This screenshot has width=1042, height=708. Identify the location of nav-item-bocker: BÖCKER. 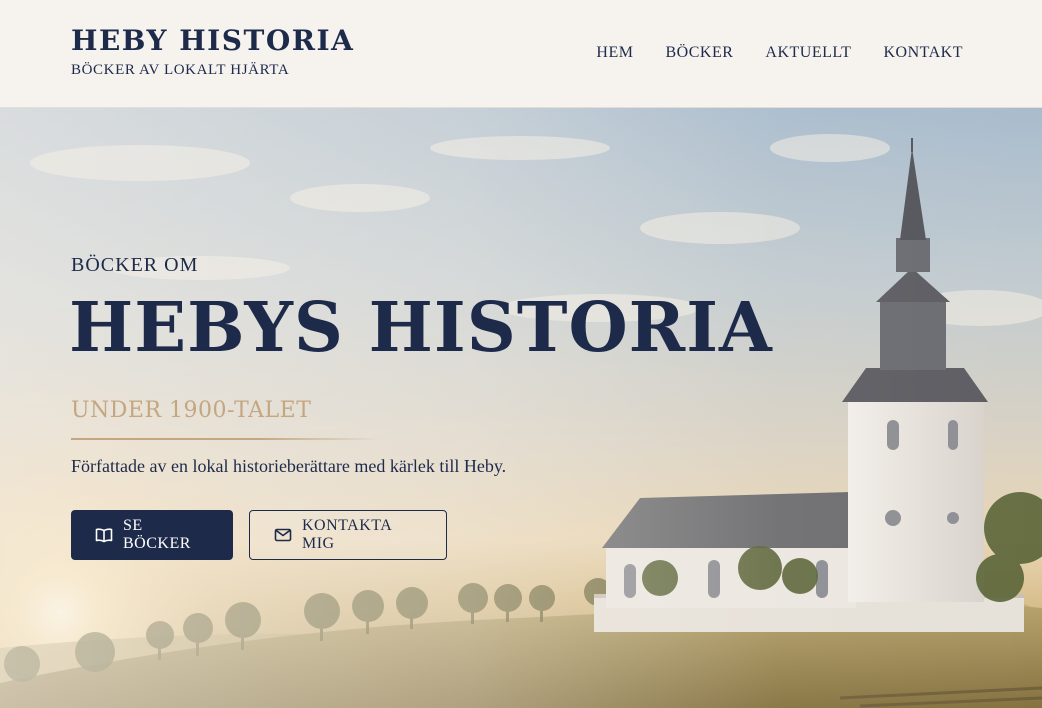
(699, 53).